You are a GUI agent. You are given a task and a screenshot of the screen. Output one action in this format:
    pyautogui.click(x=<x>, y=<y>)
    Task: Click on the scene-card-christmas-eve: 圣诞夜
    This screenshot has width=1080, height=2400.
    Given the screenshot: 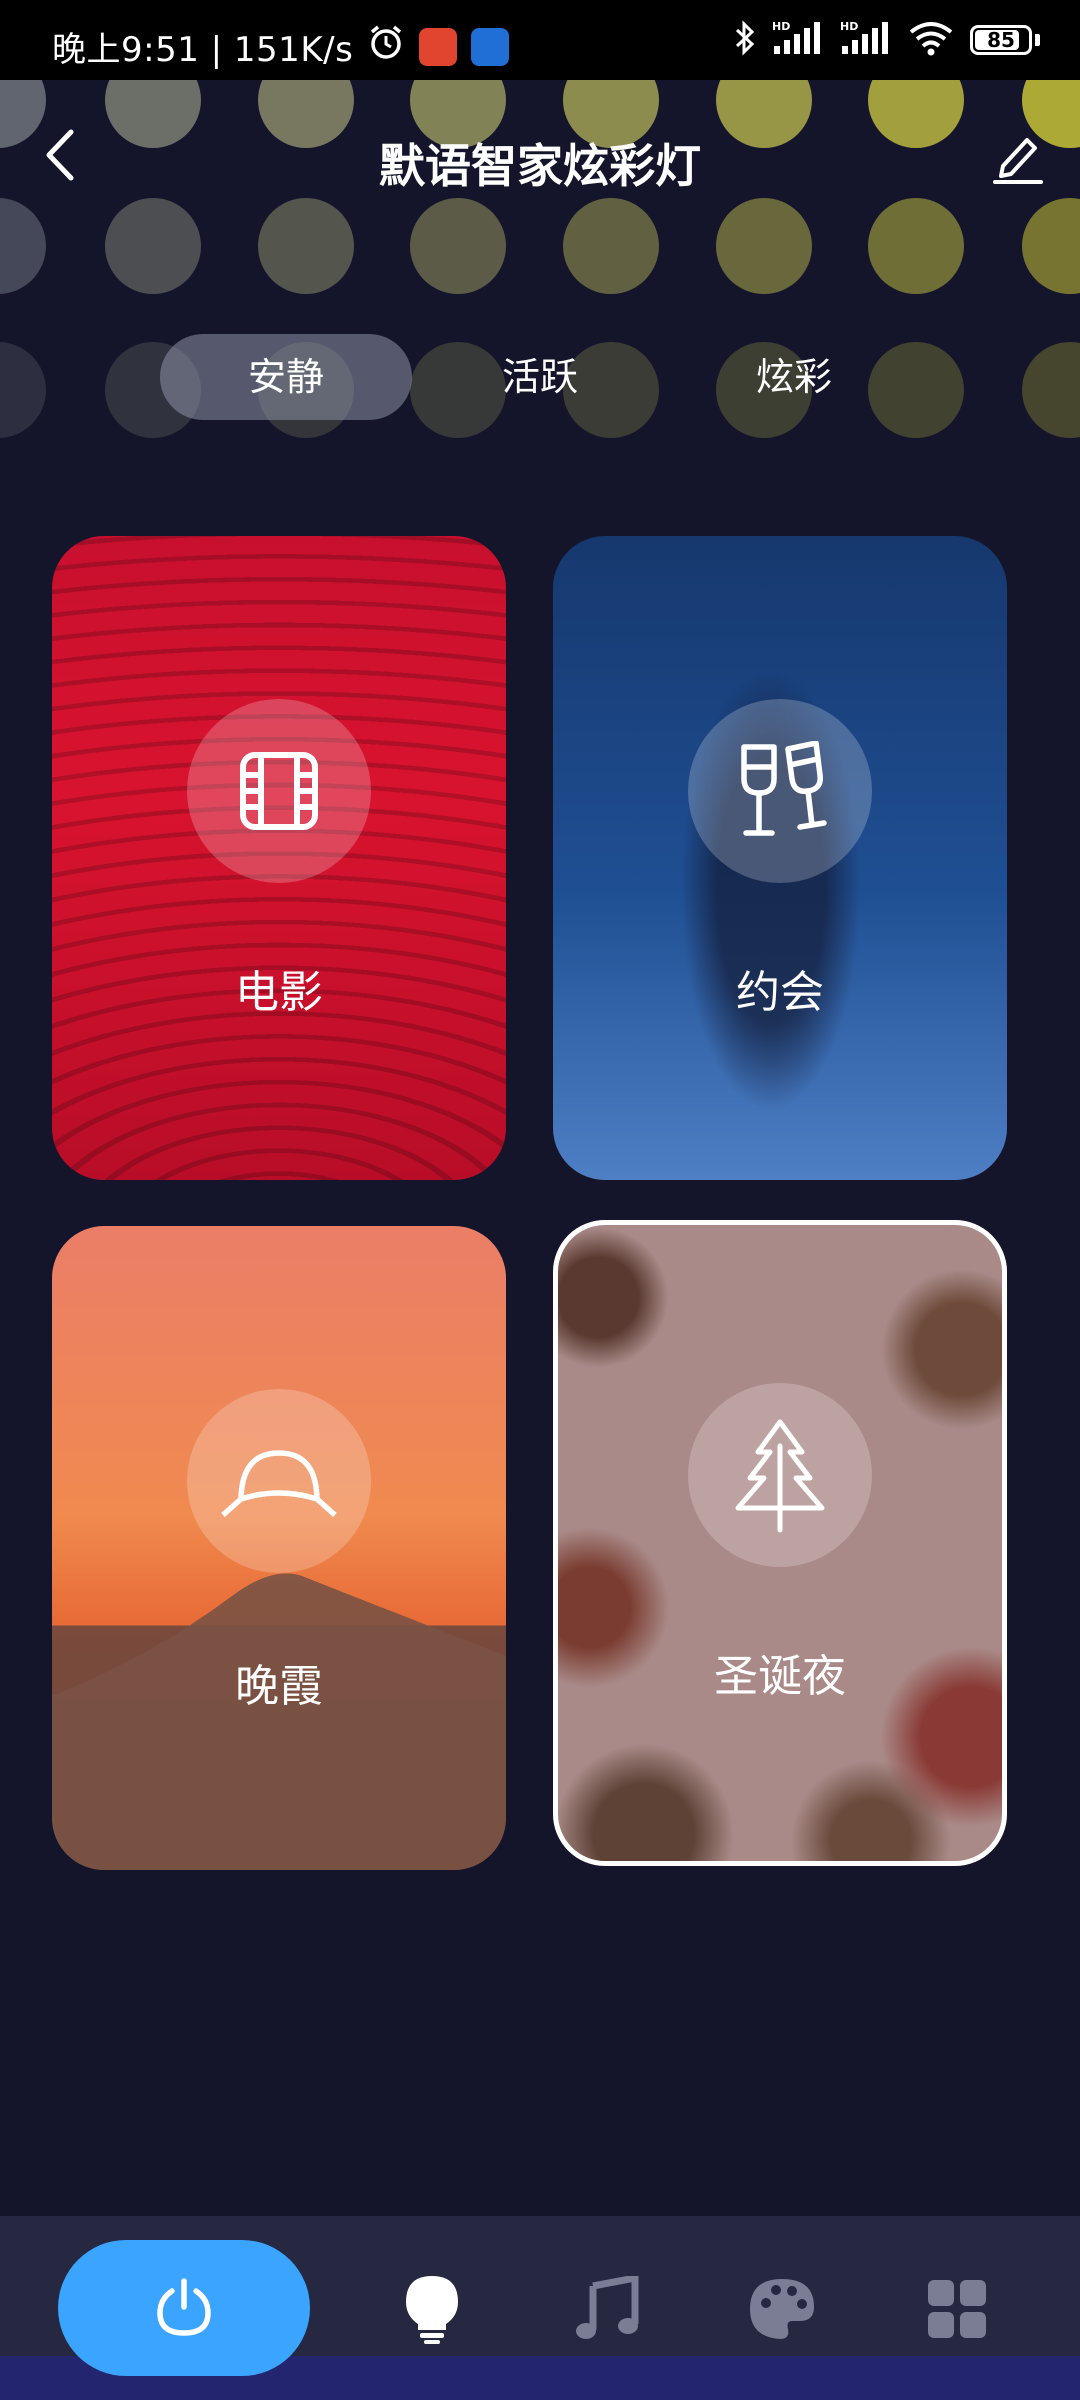 What is the action you would take?
    pyautogui.click(x=780, y=1543)
    